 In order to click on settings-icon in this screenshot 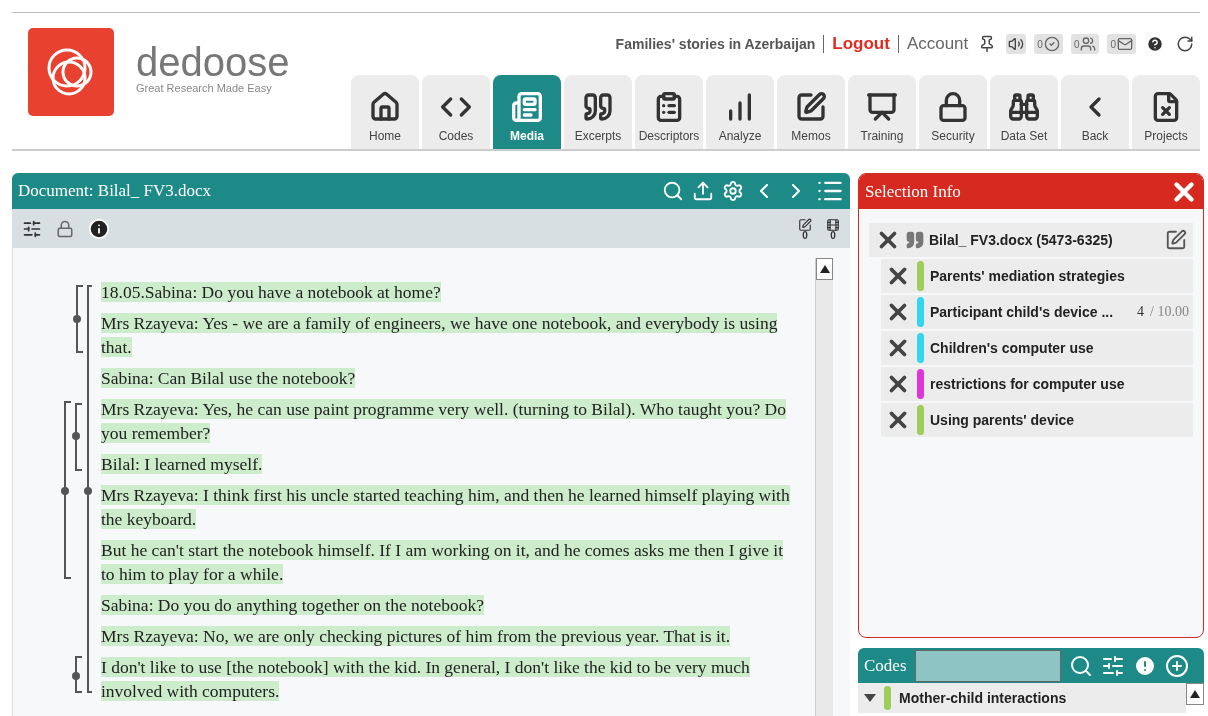, I will do `click(733, 191)`.